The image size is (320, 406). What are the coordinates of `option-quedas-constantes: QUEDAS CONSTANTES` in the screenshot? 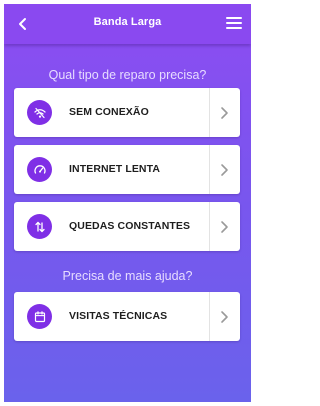 It's located at (127, 226).